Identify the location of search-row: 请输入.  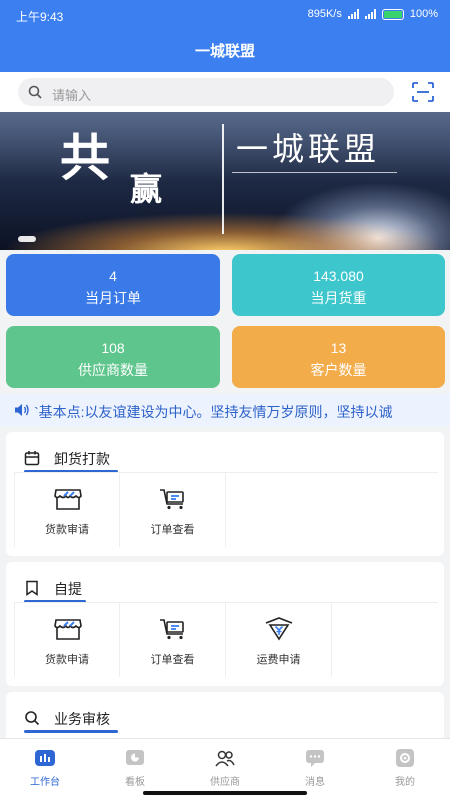
(225, 92).